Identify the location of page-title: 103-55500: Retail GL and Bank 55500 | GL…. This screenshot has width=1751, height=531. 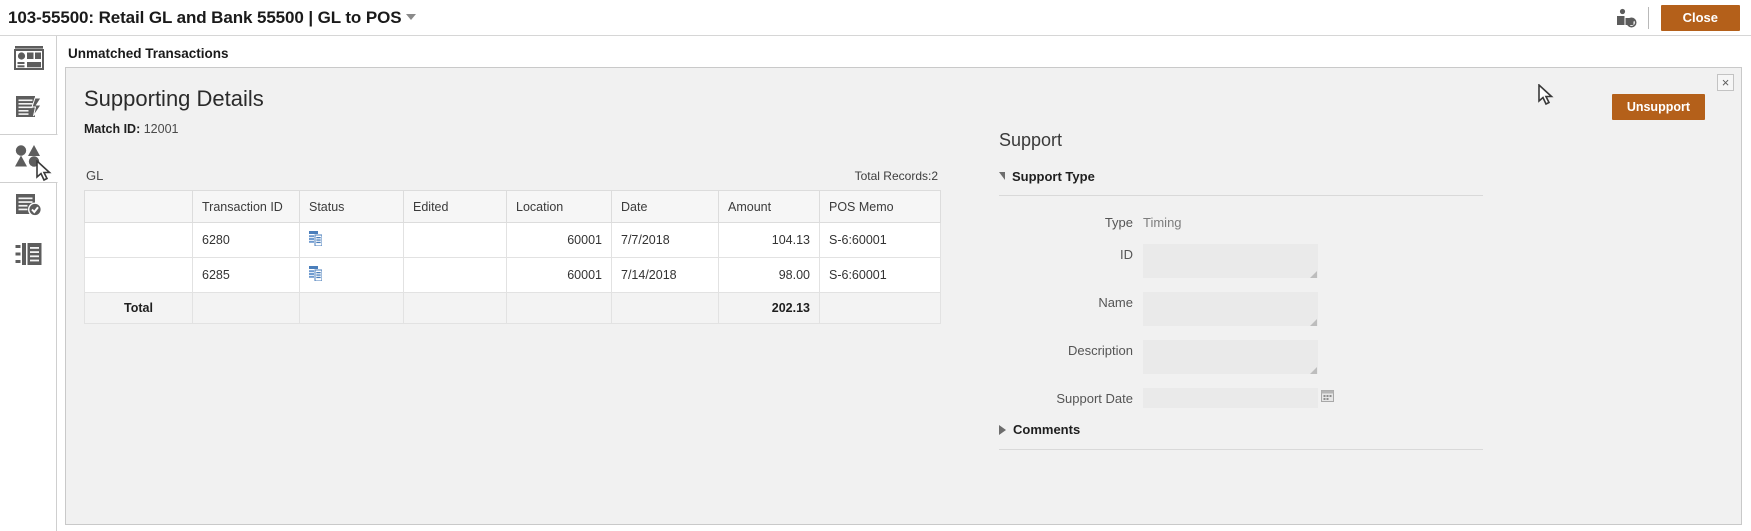
(212, 17).